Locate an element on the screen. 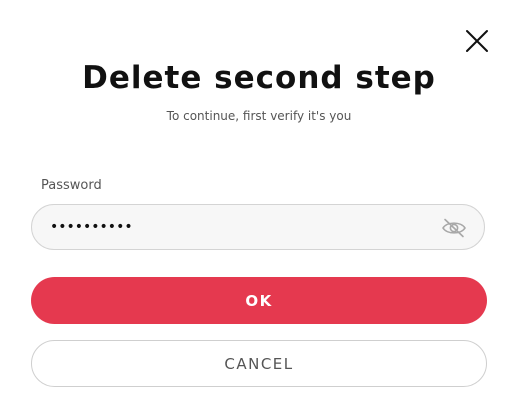  password-field is located at coordinates (258, 227).